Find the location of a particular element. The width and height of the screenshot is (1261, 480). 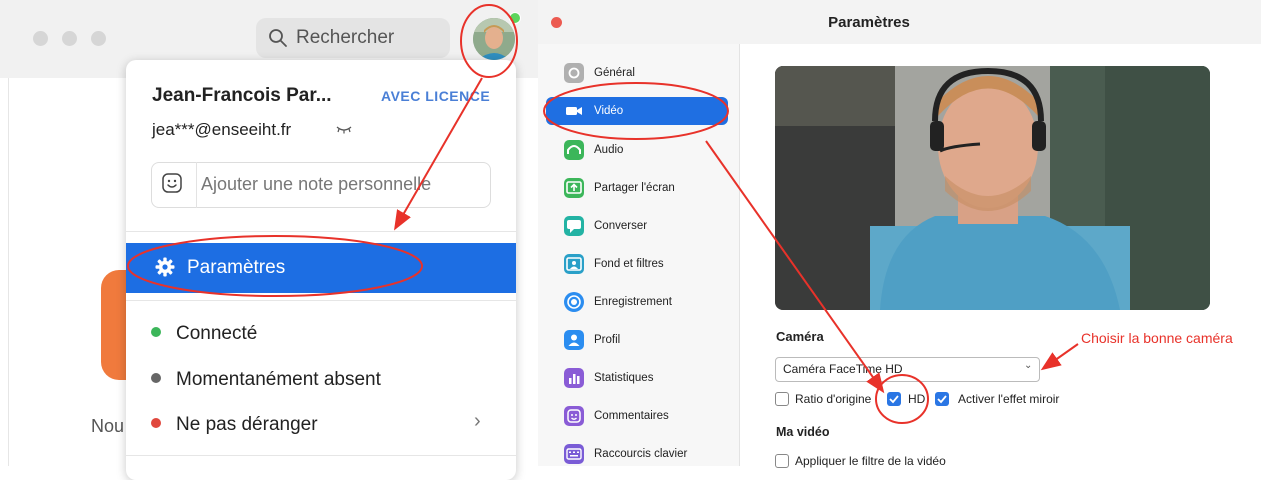

annotation-circle-settings is located at coordinates (275, 266).